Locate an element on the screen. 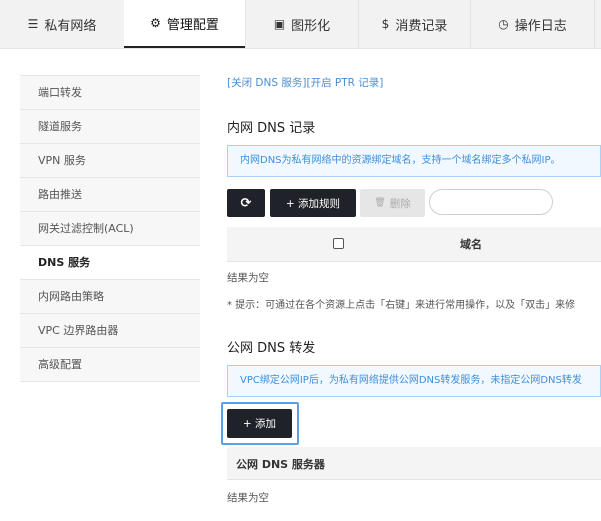  delete-label: 删除 is located at coordinates (400, 203).